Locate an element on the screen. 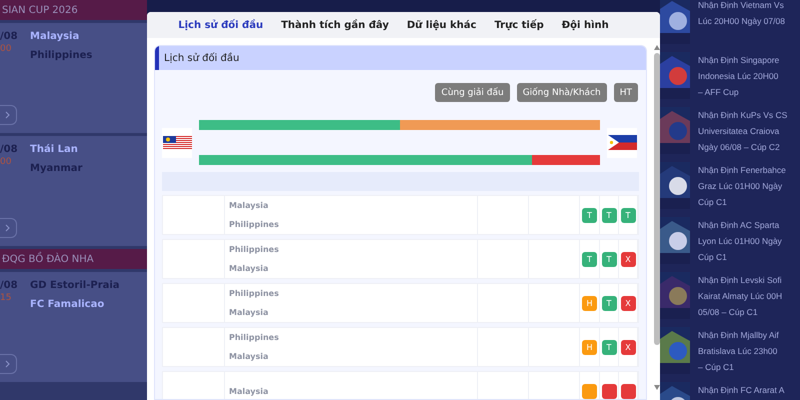 This screenshot has height=400, width=800. team-name: FC Famalicao is located at coordinates (68, 304).